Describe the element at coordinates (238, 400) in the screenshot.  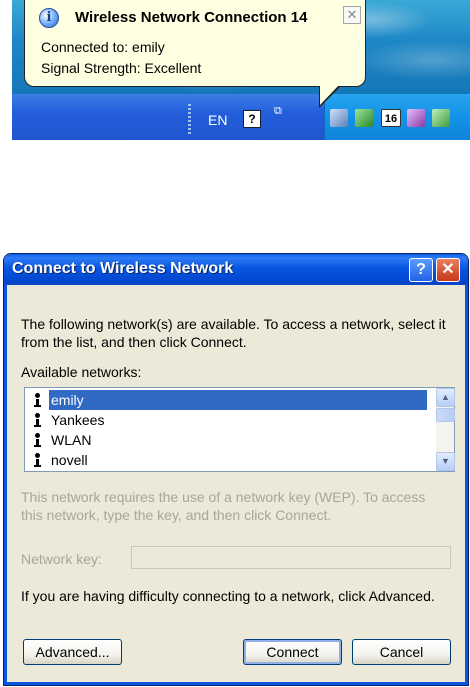
I see `network-name: emily` at that location.